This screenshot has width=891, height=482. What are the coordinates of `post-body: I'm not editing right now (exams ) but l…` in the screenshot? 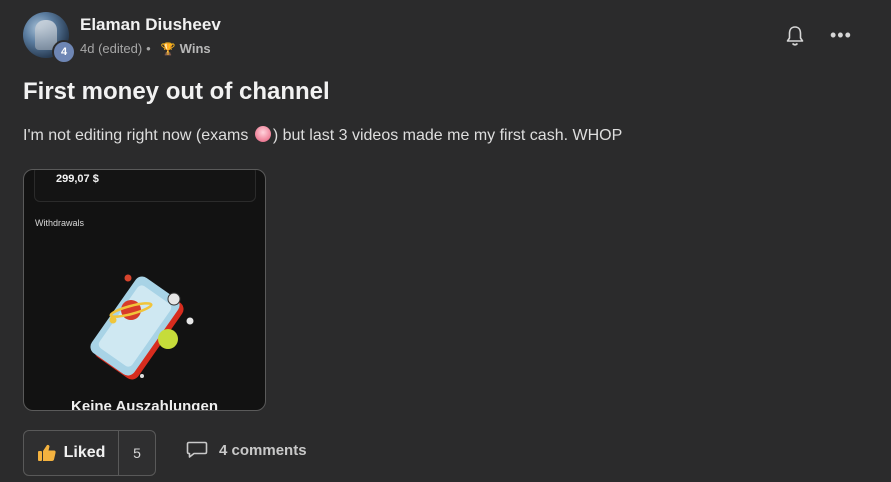 It's located at (322, 135).